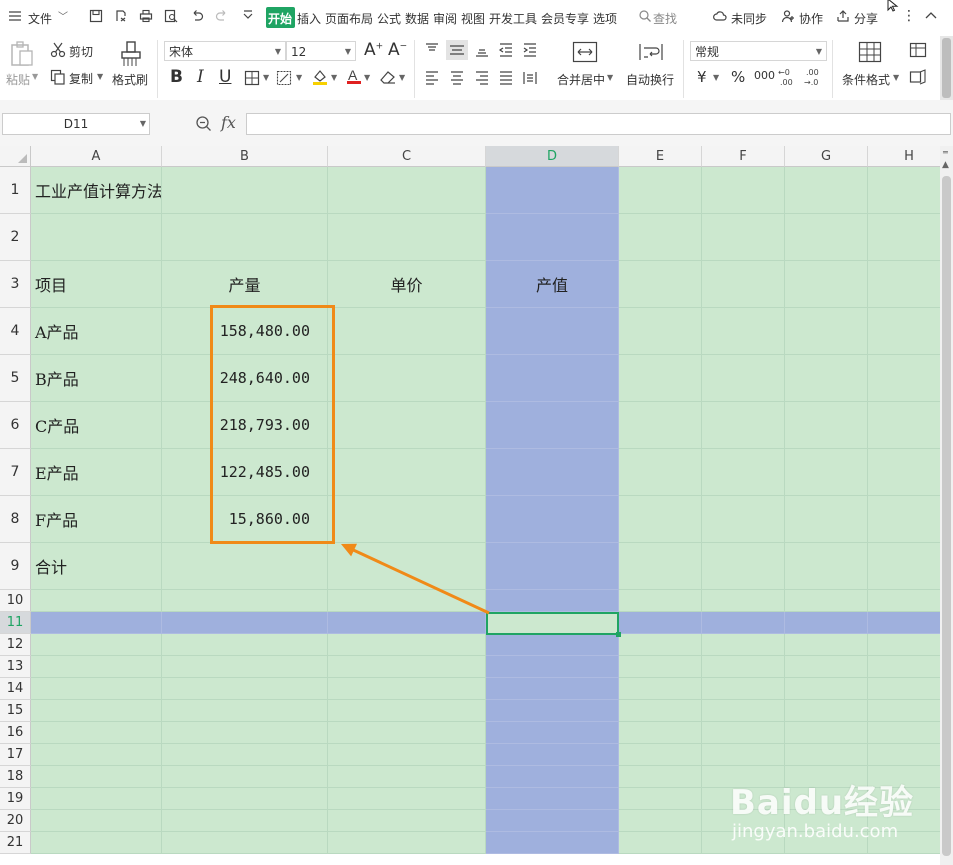 This screenshot has width=953, height=865. Describe the element at coordinates (407, 425) in the screenshot. I see `cell-c6` at that location.